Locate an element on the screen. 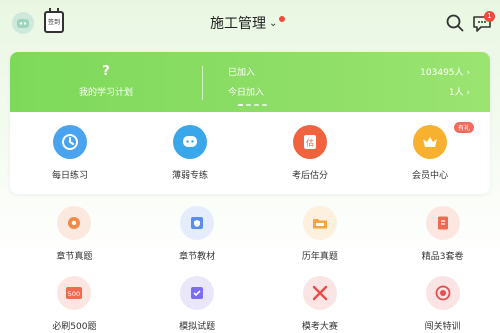 The height and width of the screenshot is (333, 500). target-icon is located at coordinates (442, 293).